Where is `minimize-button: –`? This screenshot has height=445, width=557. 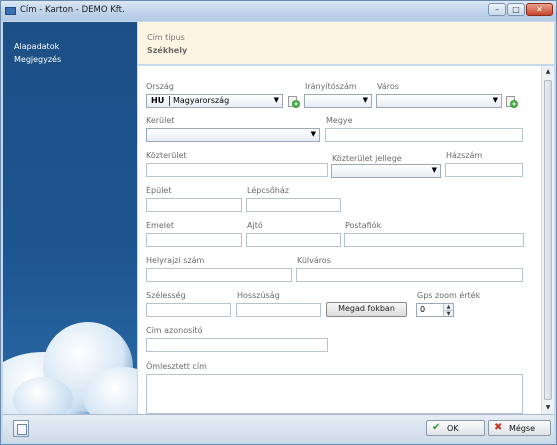 minimize-button: – is located at coordinates (497, 9).